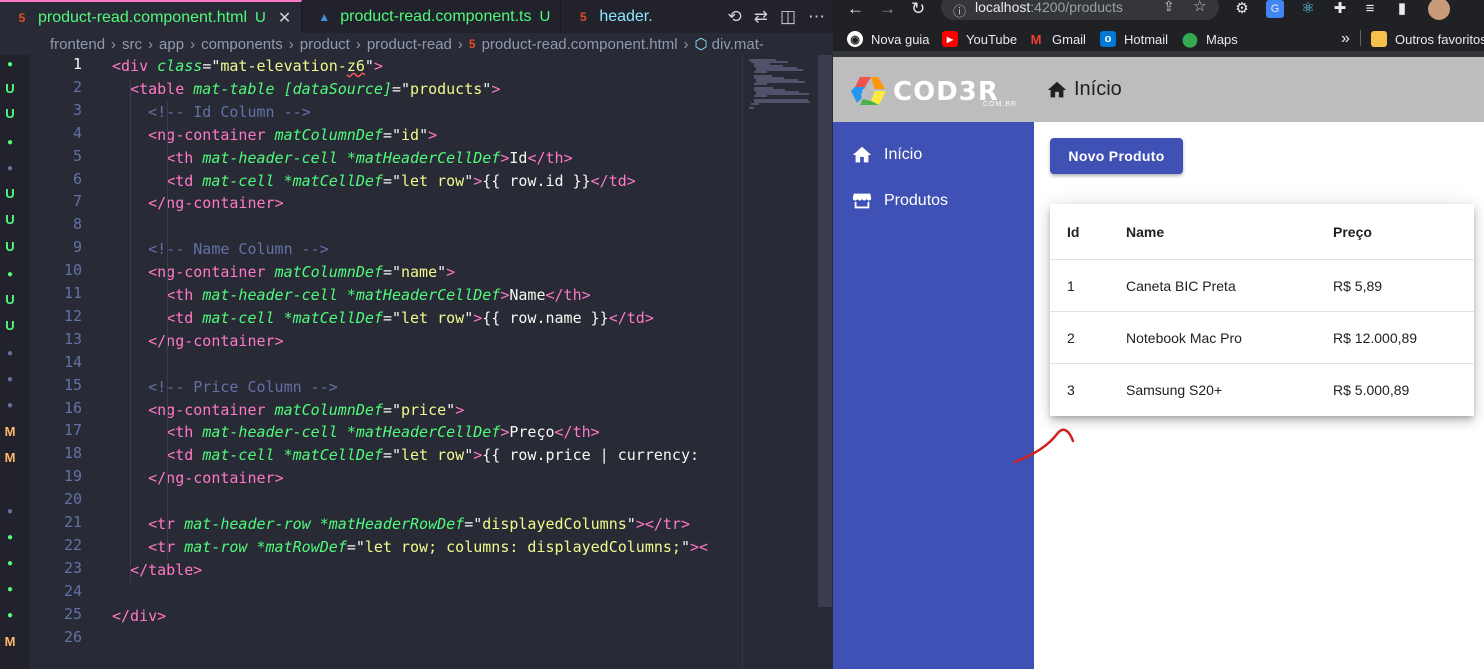  Describe the element at coordinates (77, 64) in the screenshot. I see `line-number: 1` at that location.